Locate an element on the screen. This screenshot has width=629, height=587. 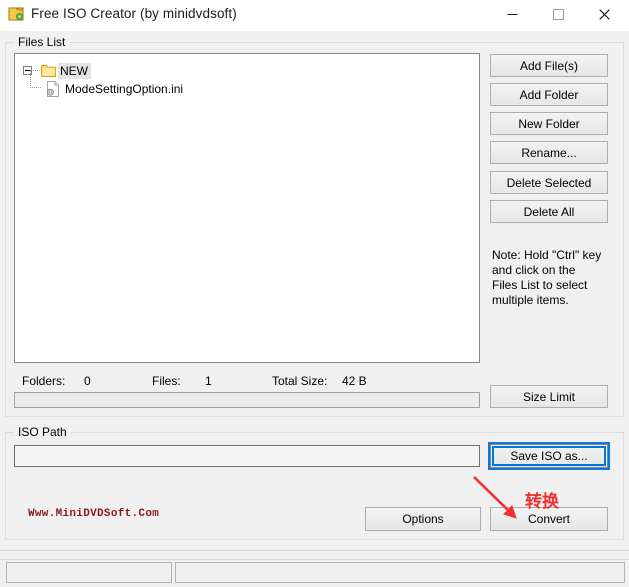
close-button is located at coordinates (604, 14).